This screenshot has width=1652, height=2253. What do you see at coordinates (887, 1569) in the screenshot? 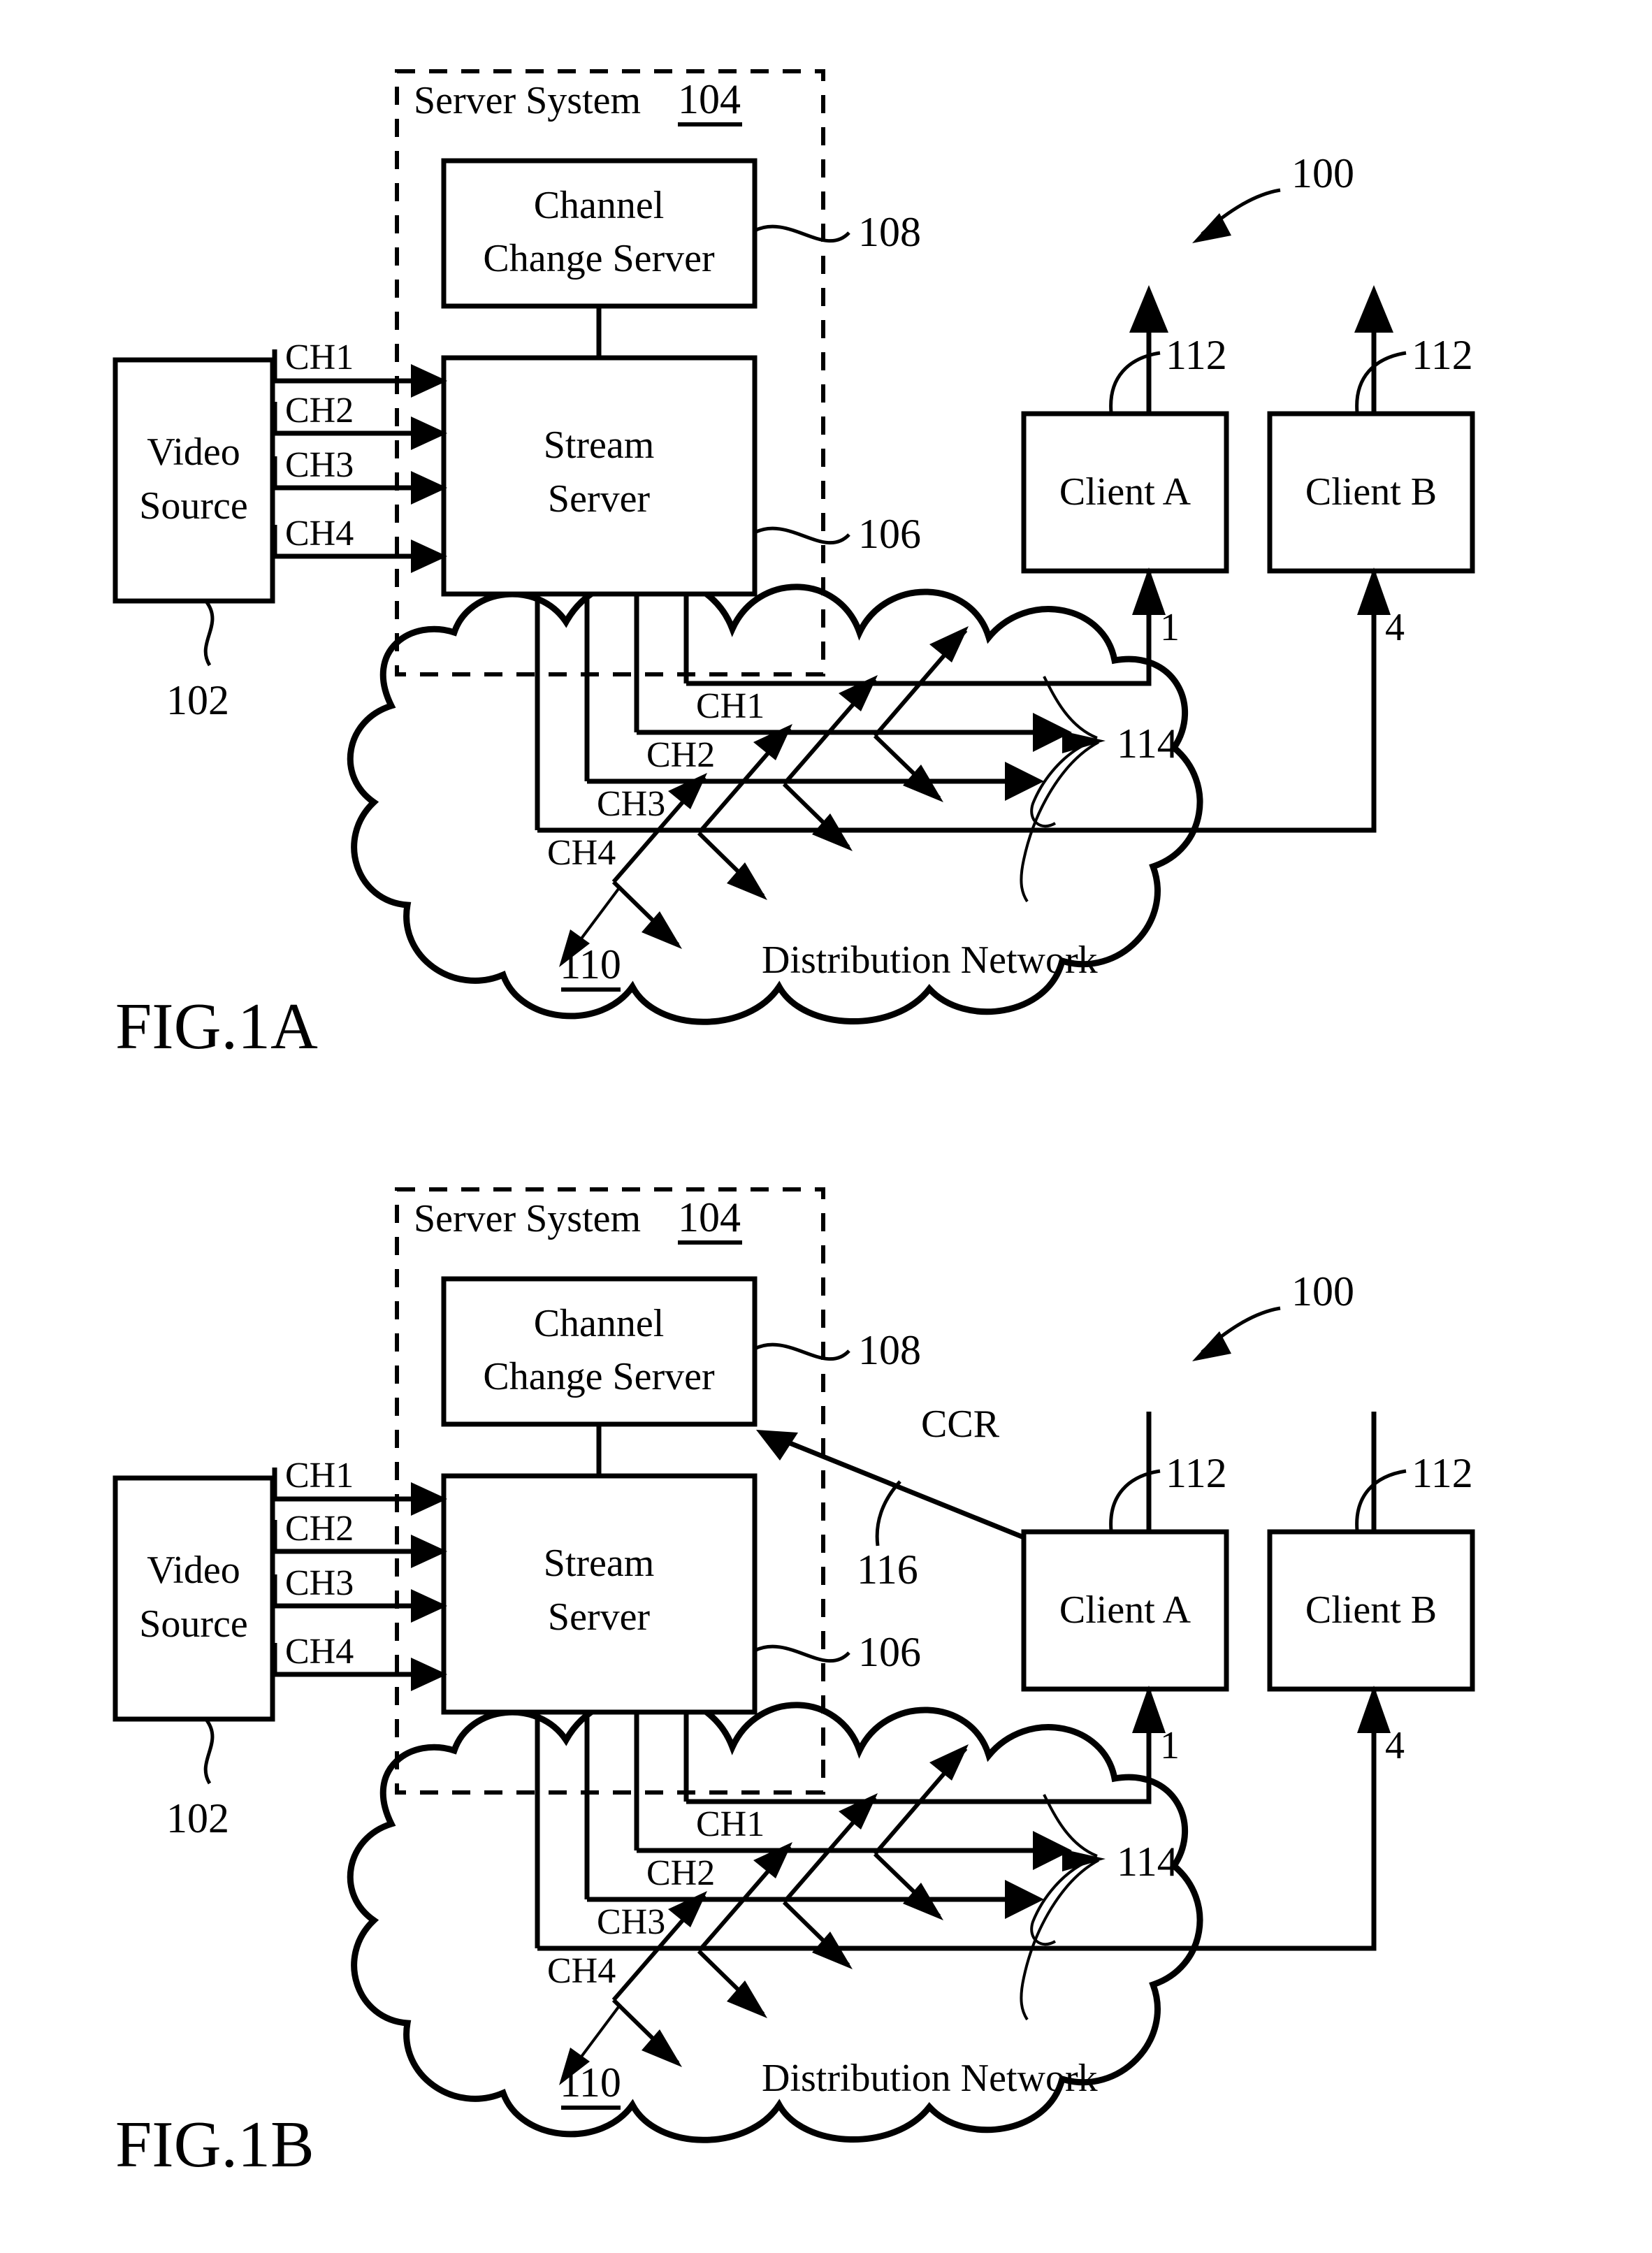
I see `ref-116: 116` at bounding box center [887, 1569].